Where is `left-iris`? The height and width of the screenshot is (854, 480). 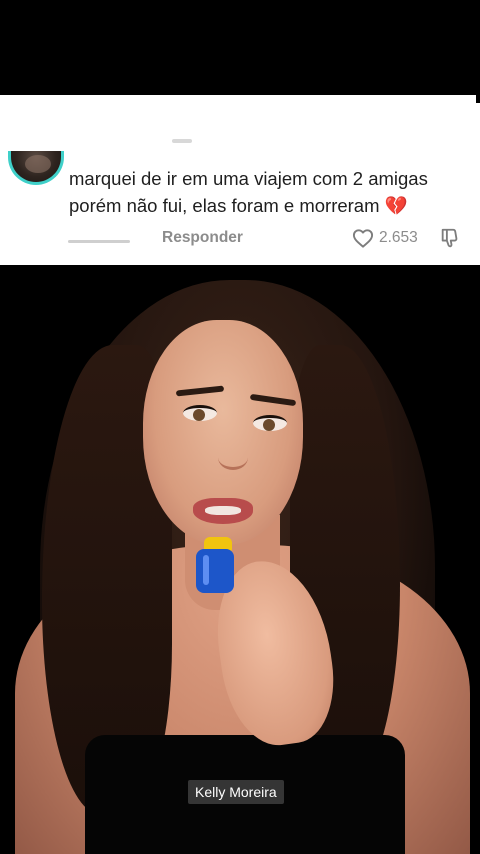
left-iris is located at coordinates (199, 415).